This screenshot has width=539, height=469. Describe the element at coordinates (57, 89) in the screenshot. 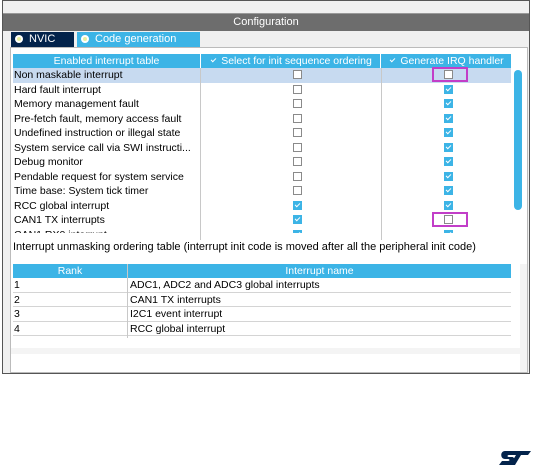

I see `interrupt-name: Hard fault interrupt` at that location.